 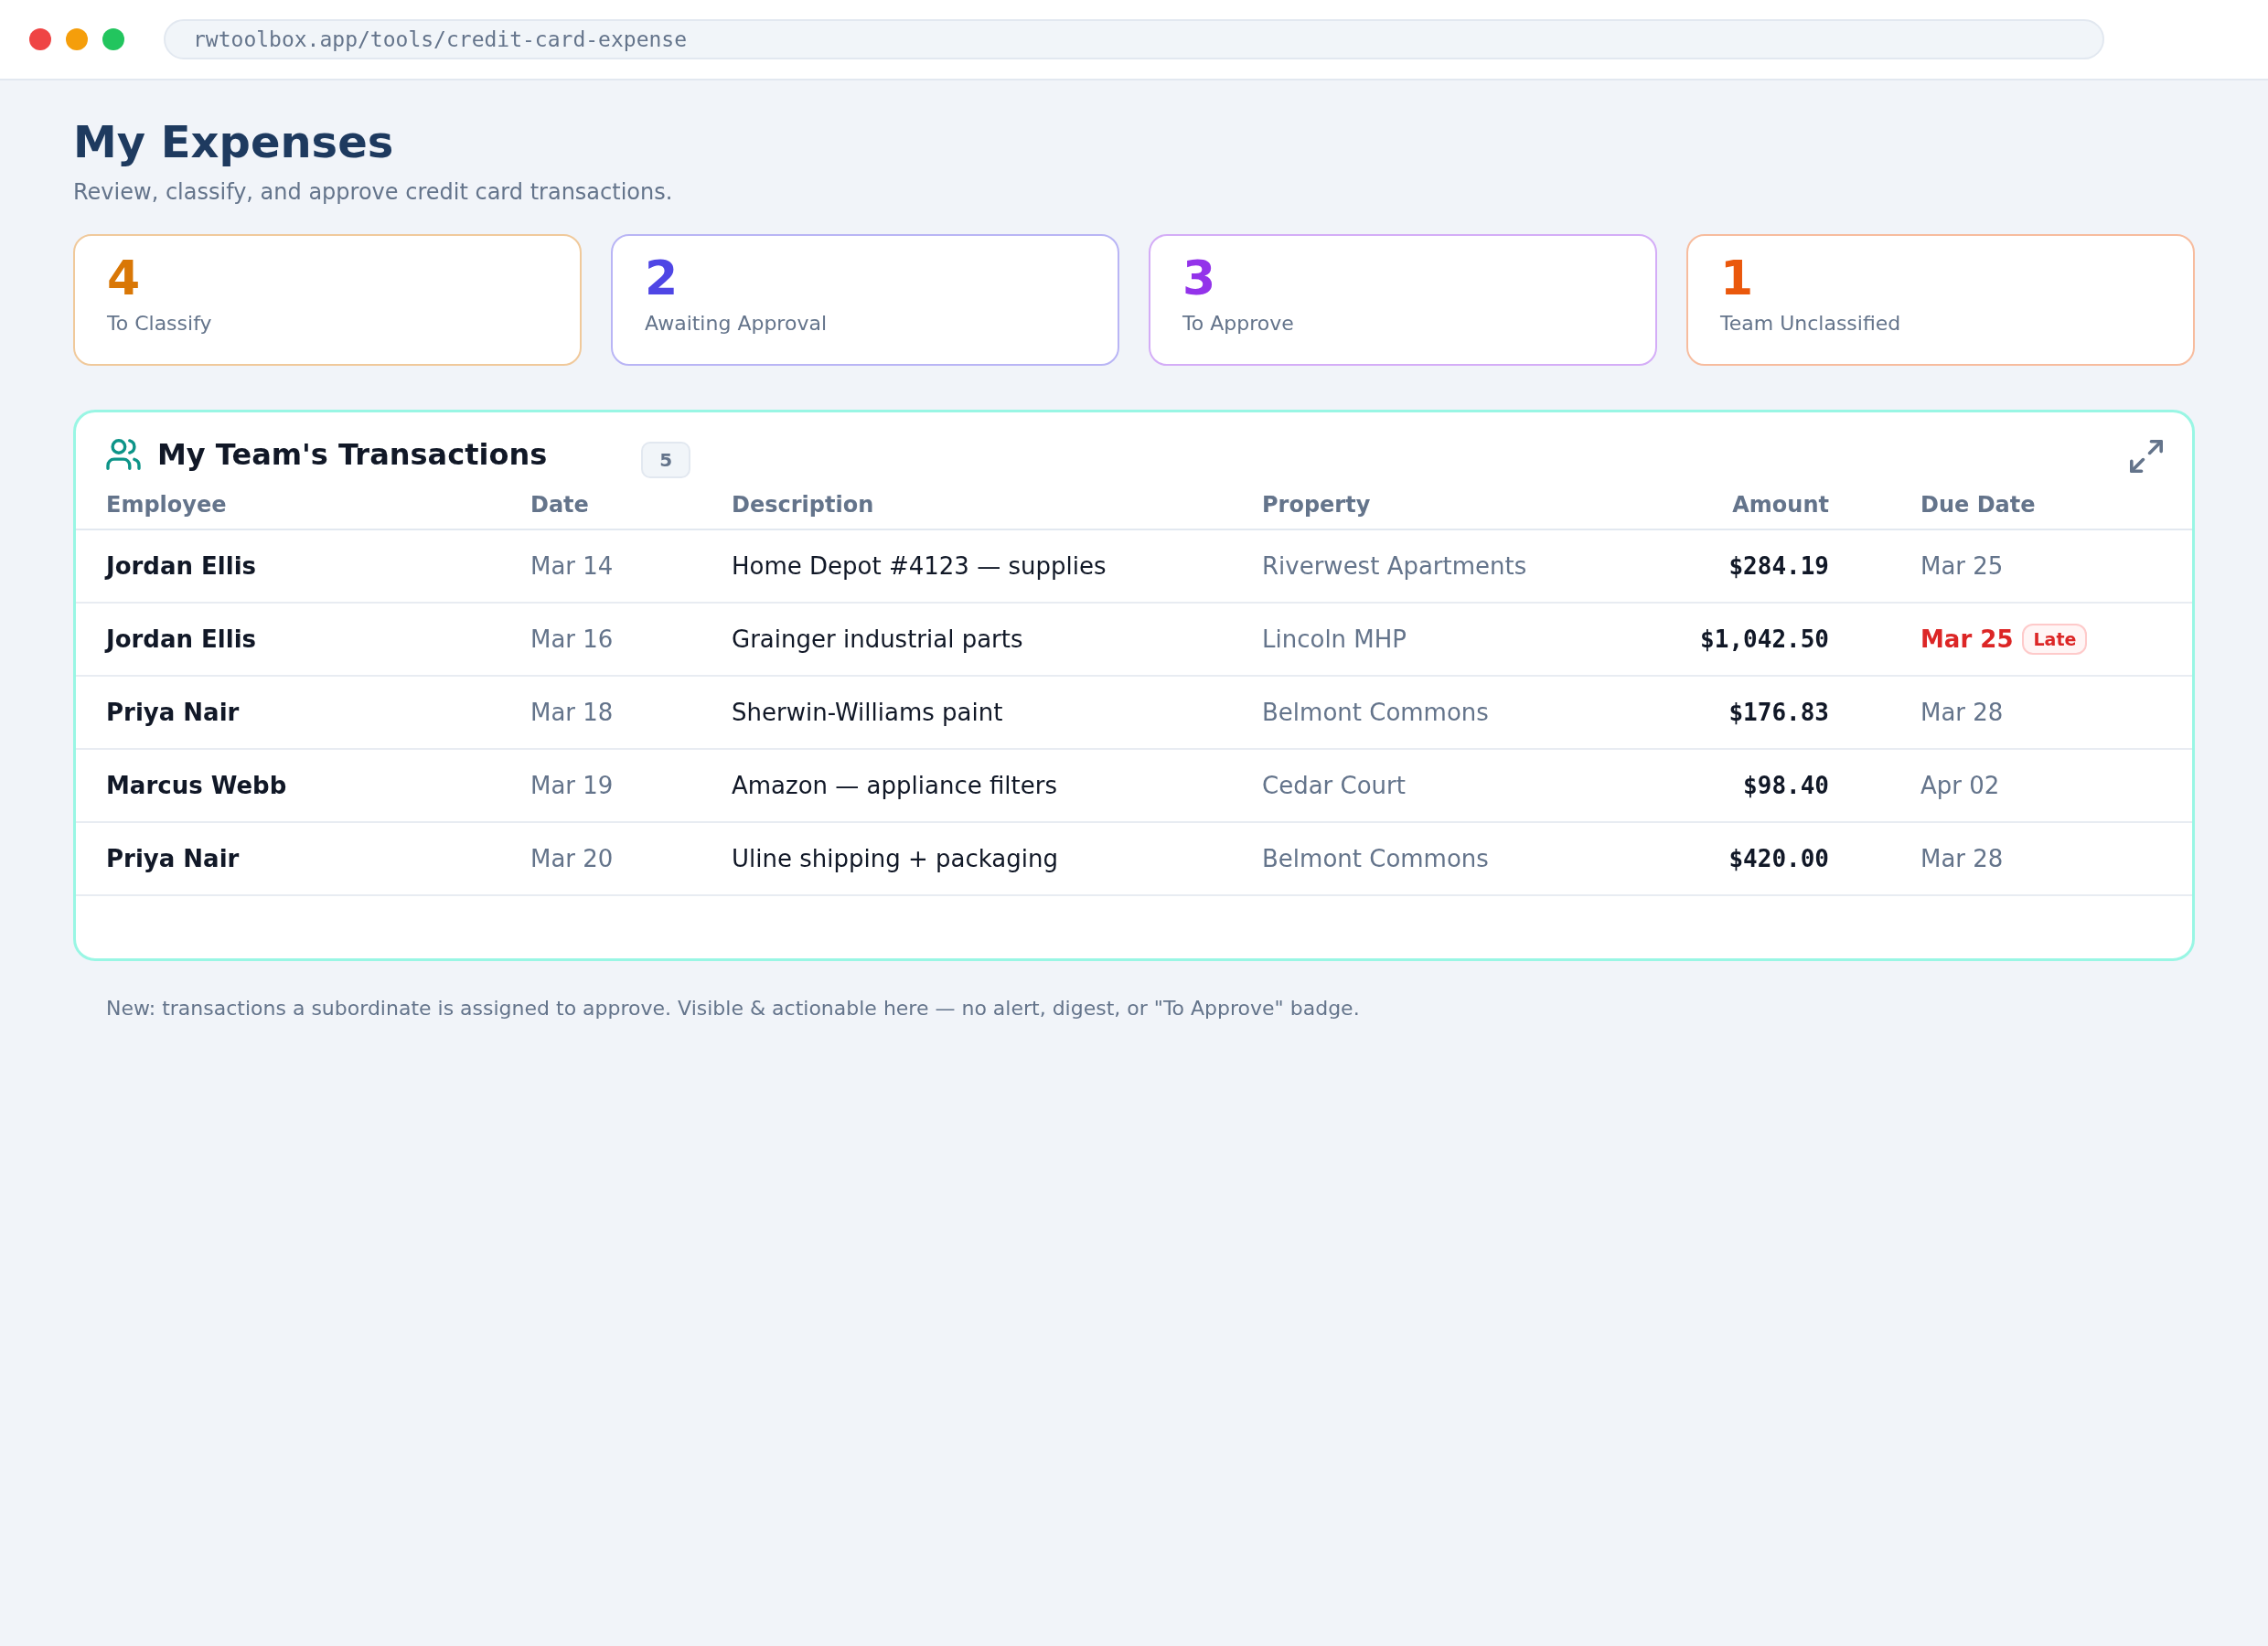 What do you see at coordinates (1940, 300) in the screenshot?
I see `stat-card: 1 Team Unclassified` at bounding box center [1940, 300].